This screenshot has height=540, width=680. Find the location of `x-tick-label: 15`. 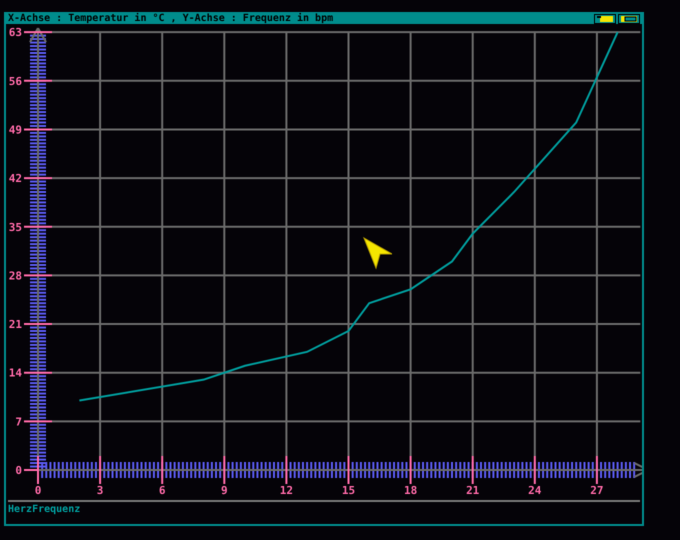

x-tick-label: 15 is located at coordinates (349, 490).